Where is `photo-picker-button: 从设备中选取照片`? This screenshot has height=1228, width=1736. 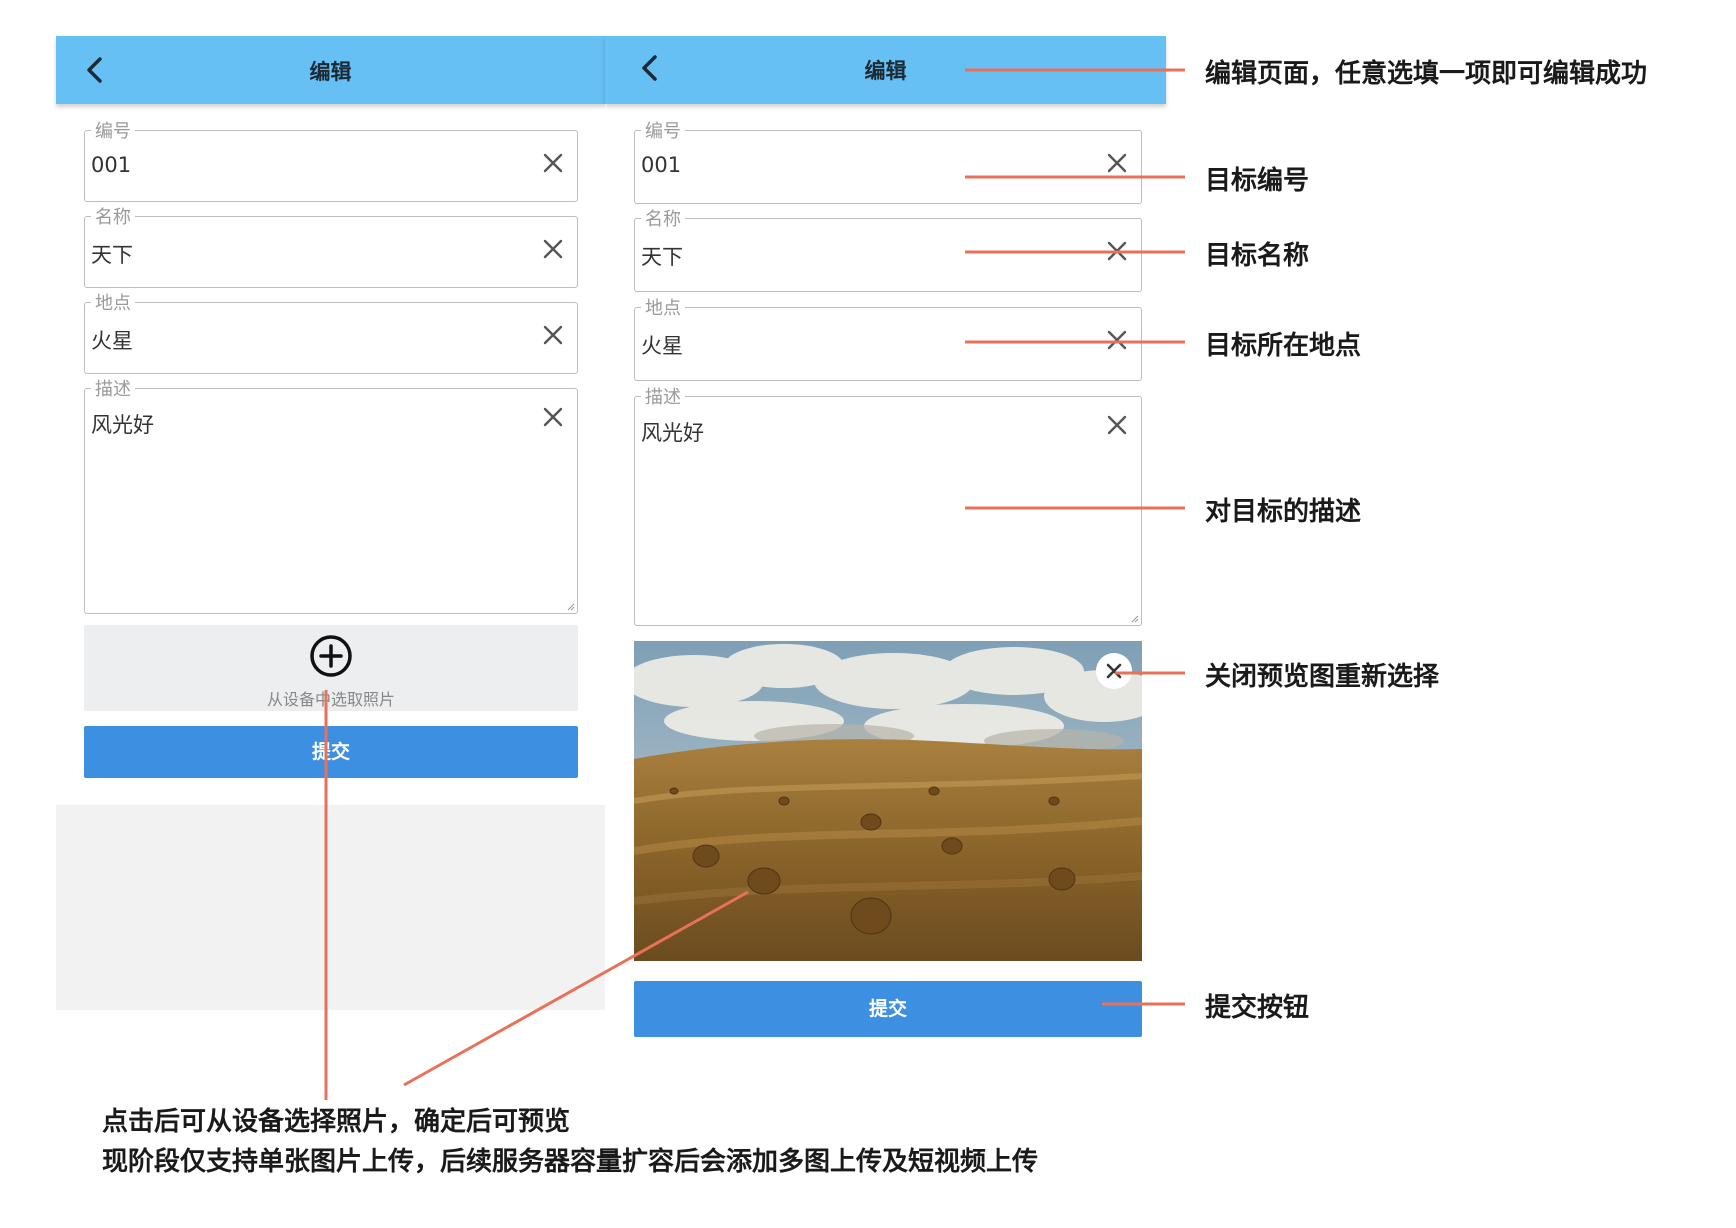
photo-picker-button: 从设备中选取照片 is located at coordinates (331, 668).